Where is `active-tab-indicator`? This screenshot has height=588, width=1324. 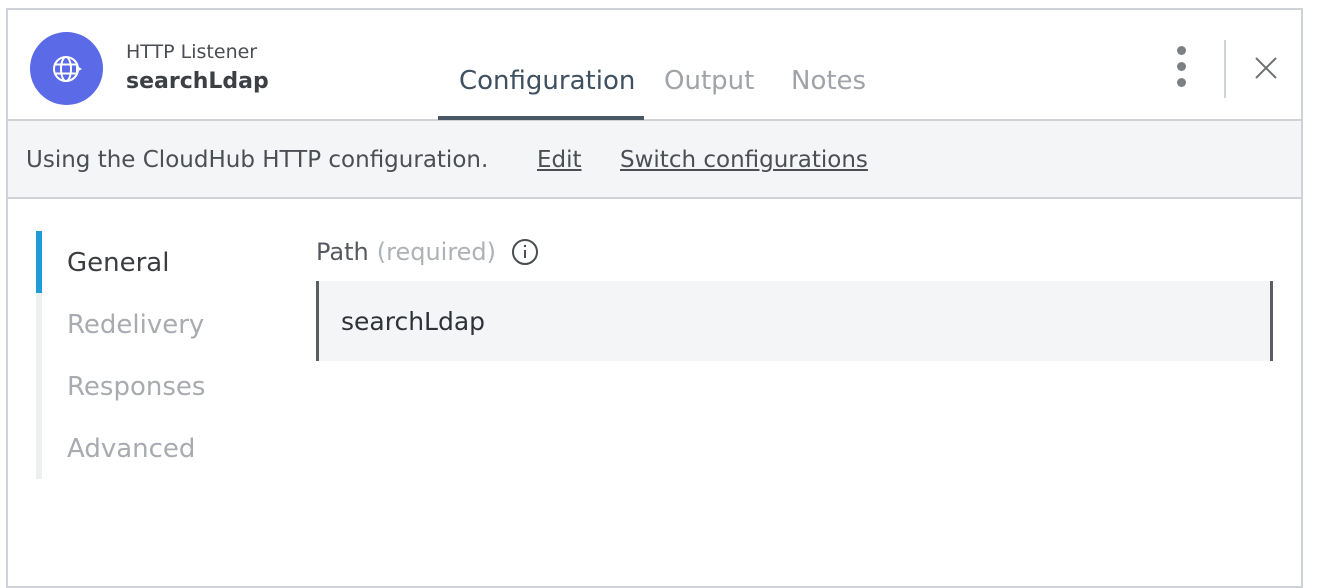 active-tab-indicator is located at coordinates (541, 118).